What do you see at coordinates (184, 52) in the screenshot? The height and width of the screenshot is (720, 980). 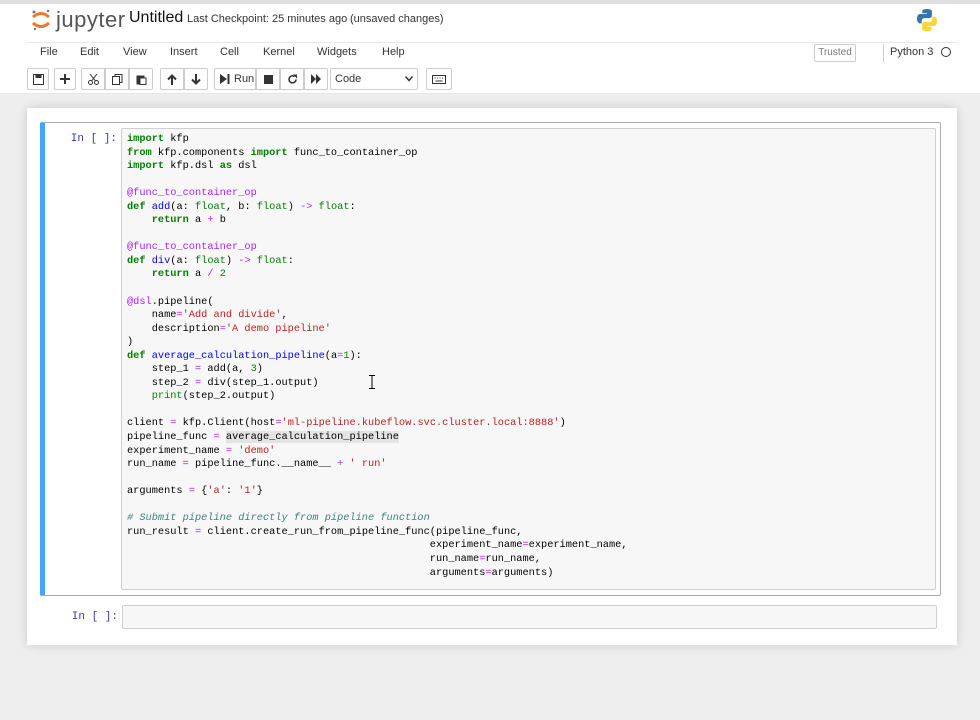 I see `menu-insert: Insert` at bounding box center [184, 52].